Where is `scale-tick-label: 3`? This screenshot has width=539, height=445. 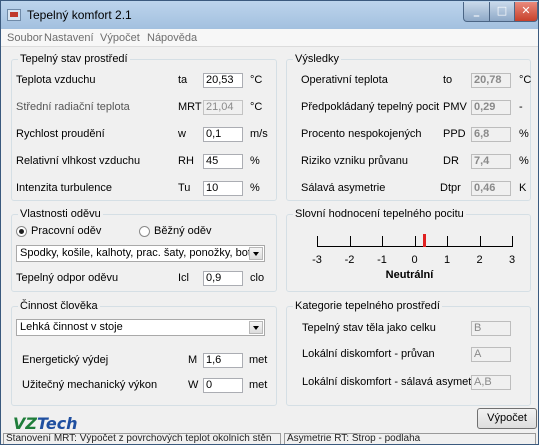 scale-tick-label: 3 is located at coordinates (512, 260).